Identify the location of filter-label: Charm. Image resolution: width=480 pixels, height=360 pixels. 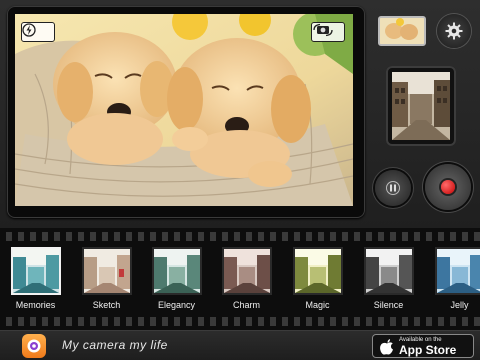
(246, 305).